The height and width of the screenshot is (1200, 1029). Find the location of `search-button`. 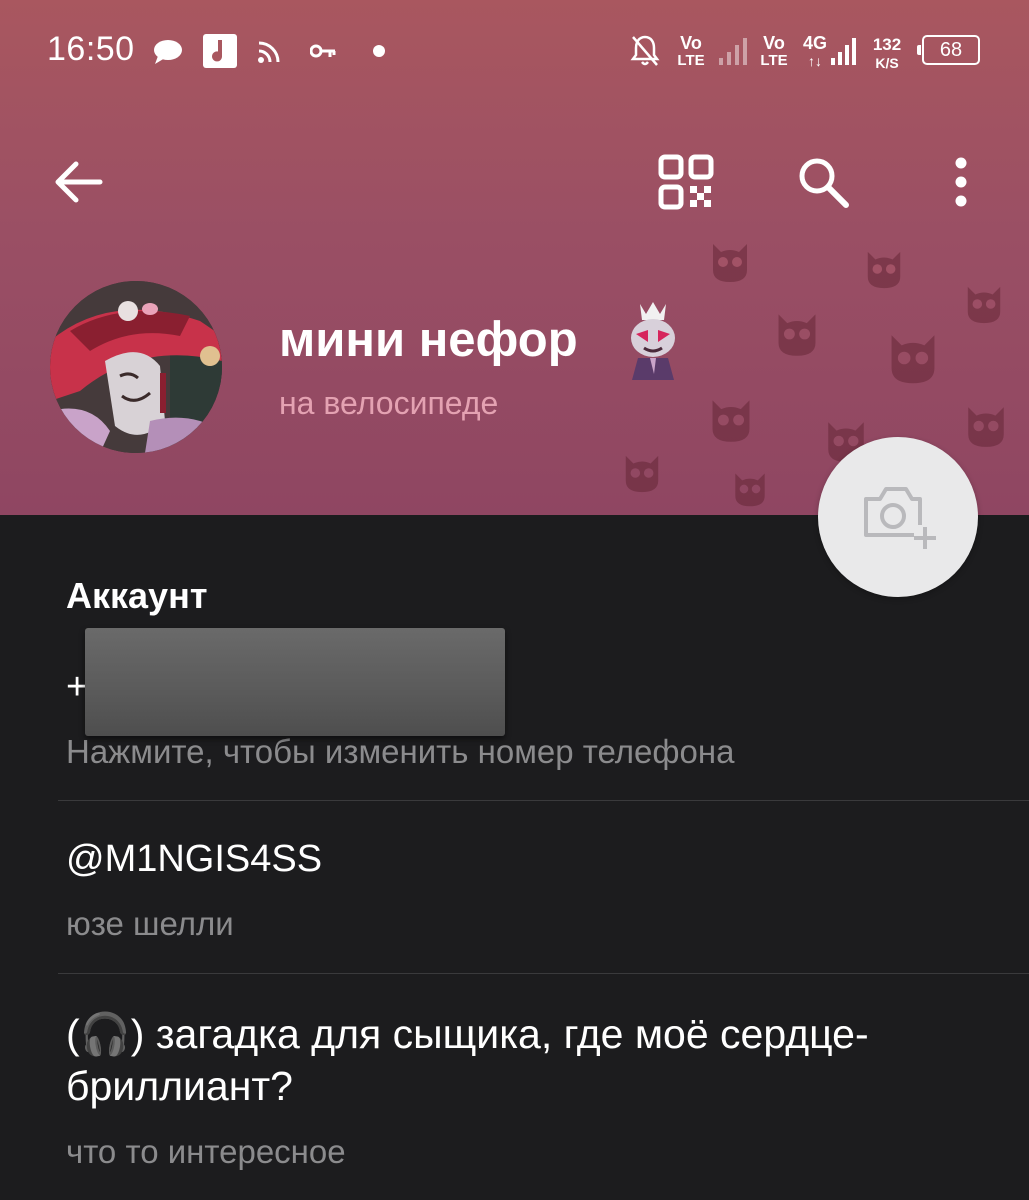

search-button is located at coordinates (823, 182).